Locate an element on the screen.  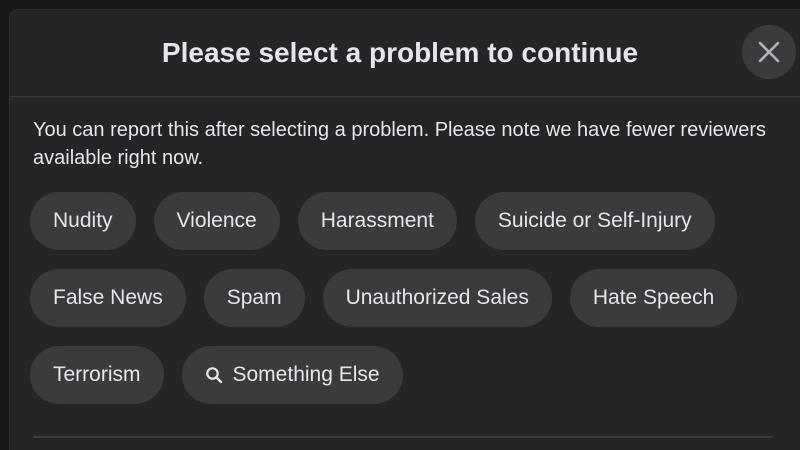
problem-chip-something-else: Something Else is located at coordinates (292, 375).